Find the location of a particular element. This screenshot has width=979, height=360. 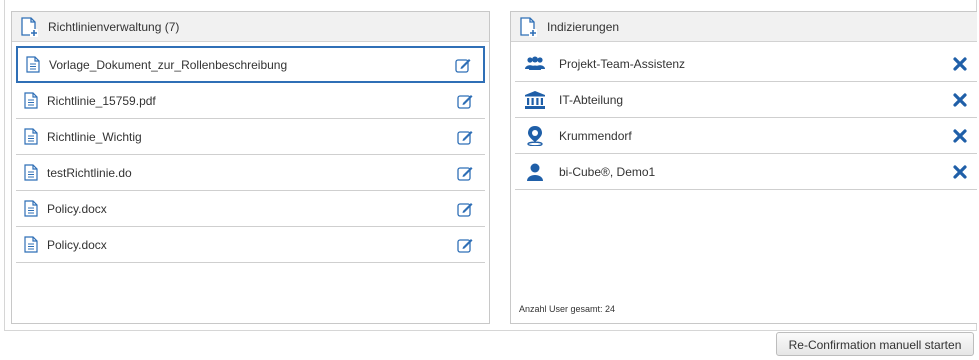

indexing-label: Projekt-Team-Assistenz is located at coordinates (622, 63).